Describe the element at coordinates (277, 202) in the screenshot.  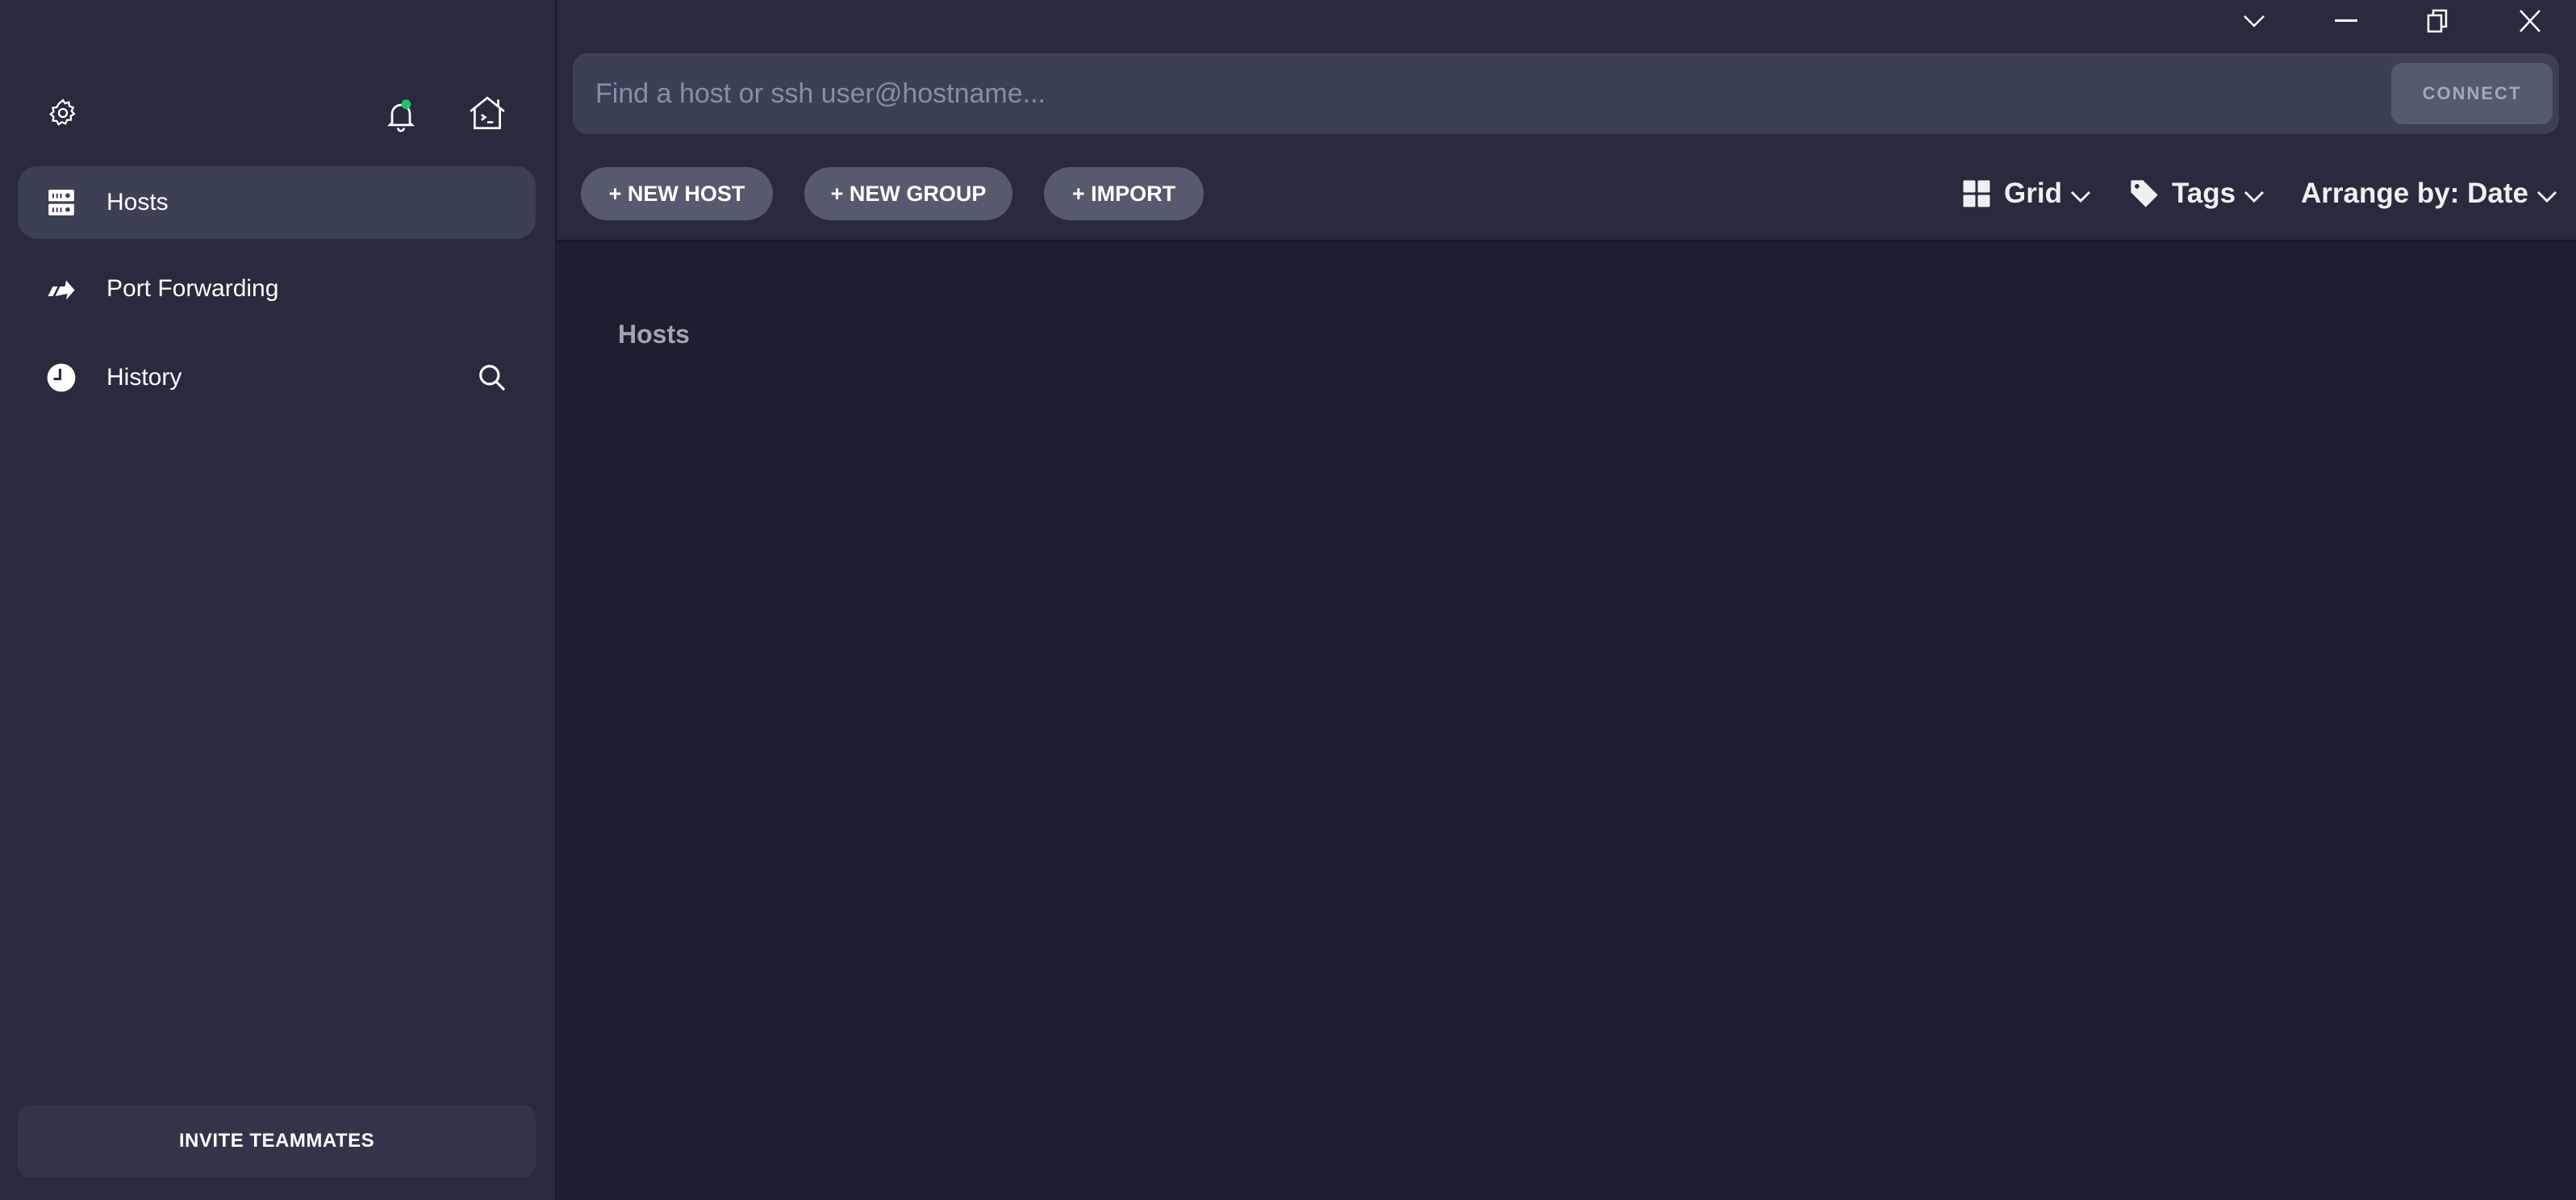
I see `sidebar-item-hosts: Hosts` at that location.